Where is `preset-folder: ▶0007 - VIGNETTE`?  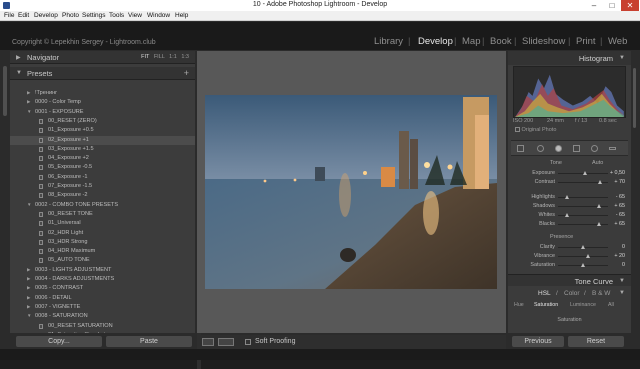
preset-folder: ▶0007 - VIGNETTE is located at coordinates (102, 307).